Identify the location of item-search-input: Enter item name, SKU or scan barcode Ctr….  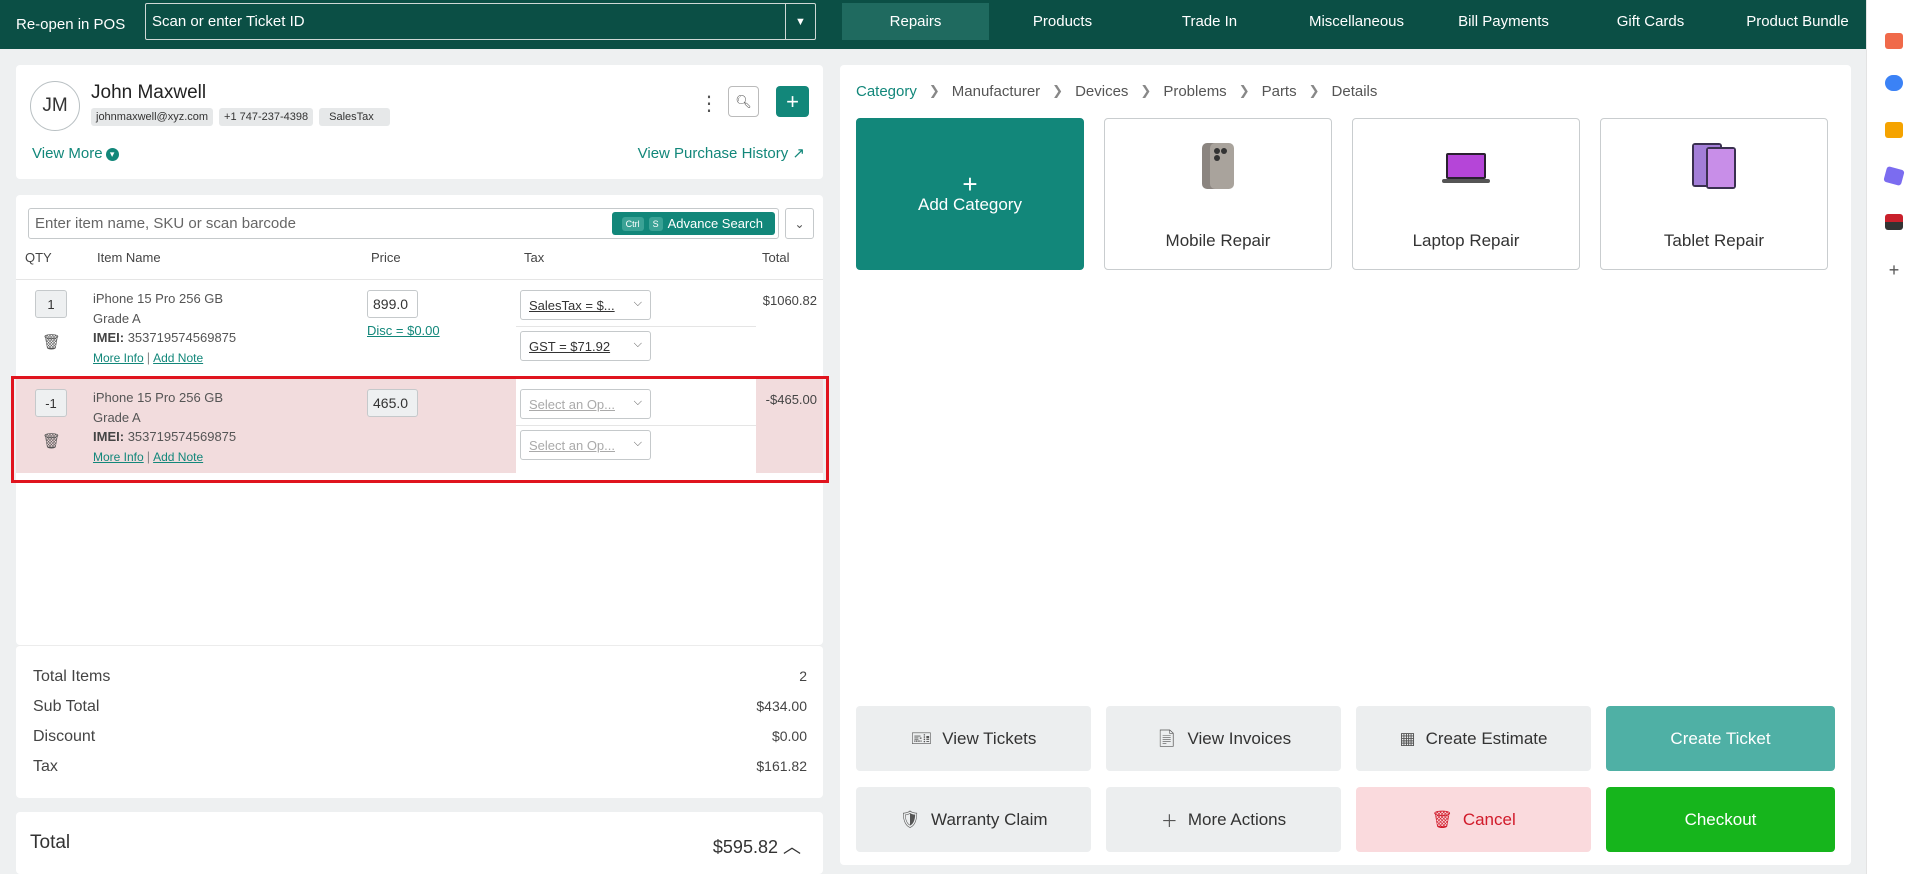
(403, 223).